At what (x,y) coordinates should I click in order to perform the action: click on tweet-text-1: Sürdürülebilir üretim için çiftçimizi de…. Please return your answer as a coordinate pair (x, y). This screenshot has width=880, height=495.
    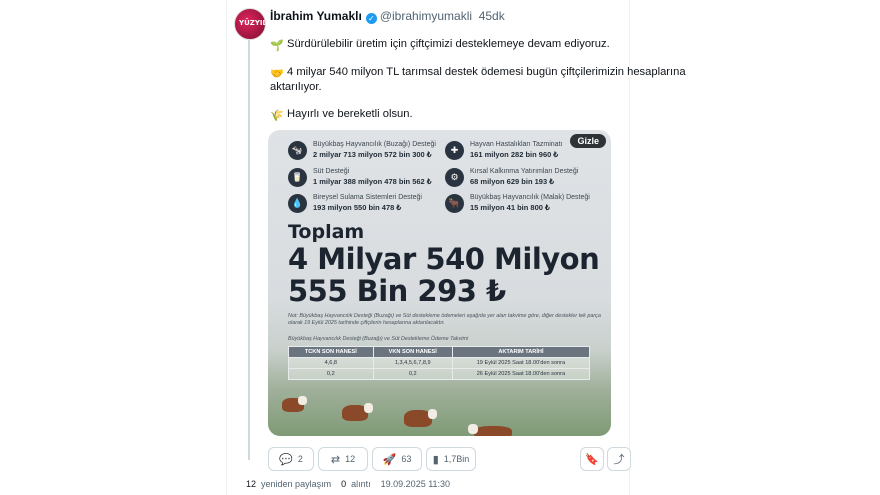
    Looking at the image, I should click on (448, 44).